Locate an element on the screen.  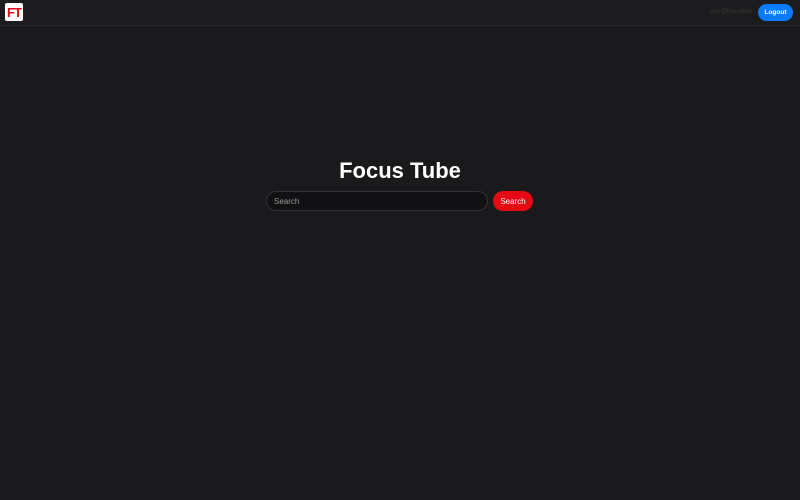
user-email: user@focustube is located at coordinates (731, 12).